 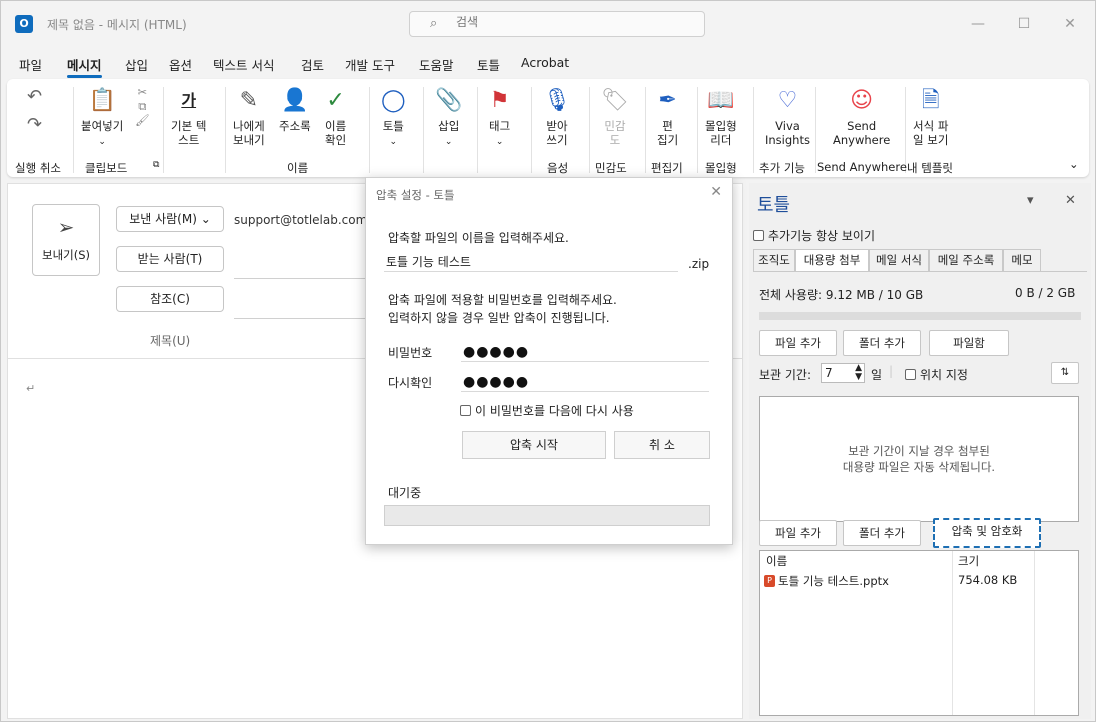 I want to click on spin-arrows-icon: ▲ ▼, so click(x=858, y=373).